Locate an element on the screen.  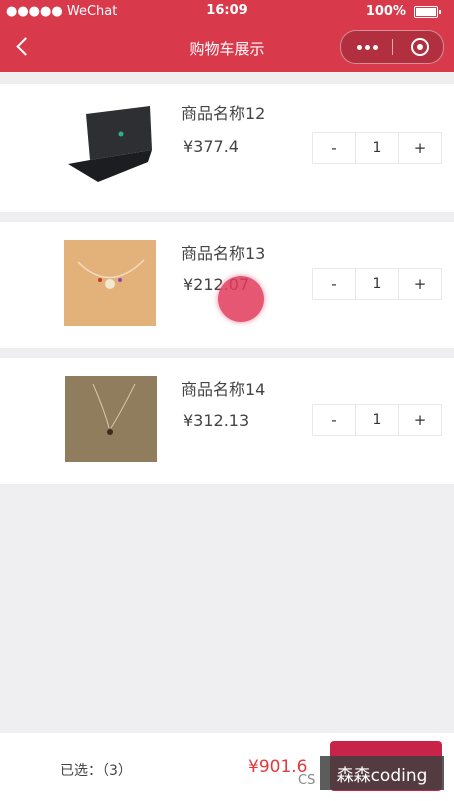
status-bar: ●●●●● WeChat 16:09 100% is located at coordinates (227, 12).